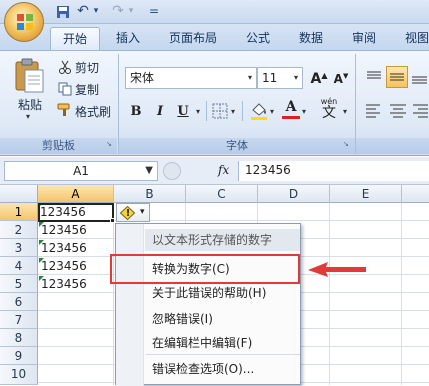  I want to click on align-right-icon, so click(420, 111).